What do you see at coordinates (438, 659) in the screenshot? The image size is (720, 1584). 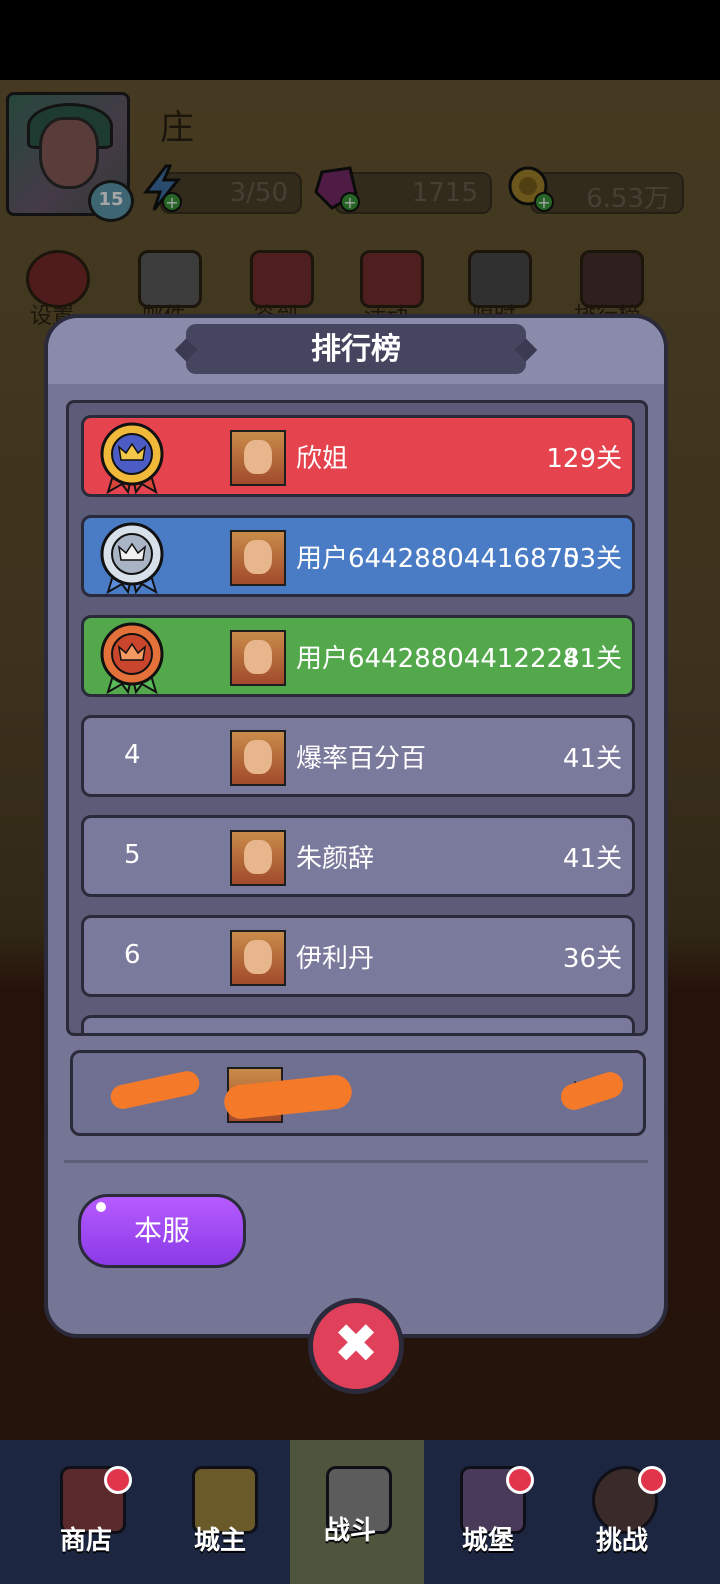 I see `player-name: 用户64428804412228` at bounding box center [438, 659].